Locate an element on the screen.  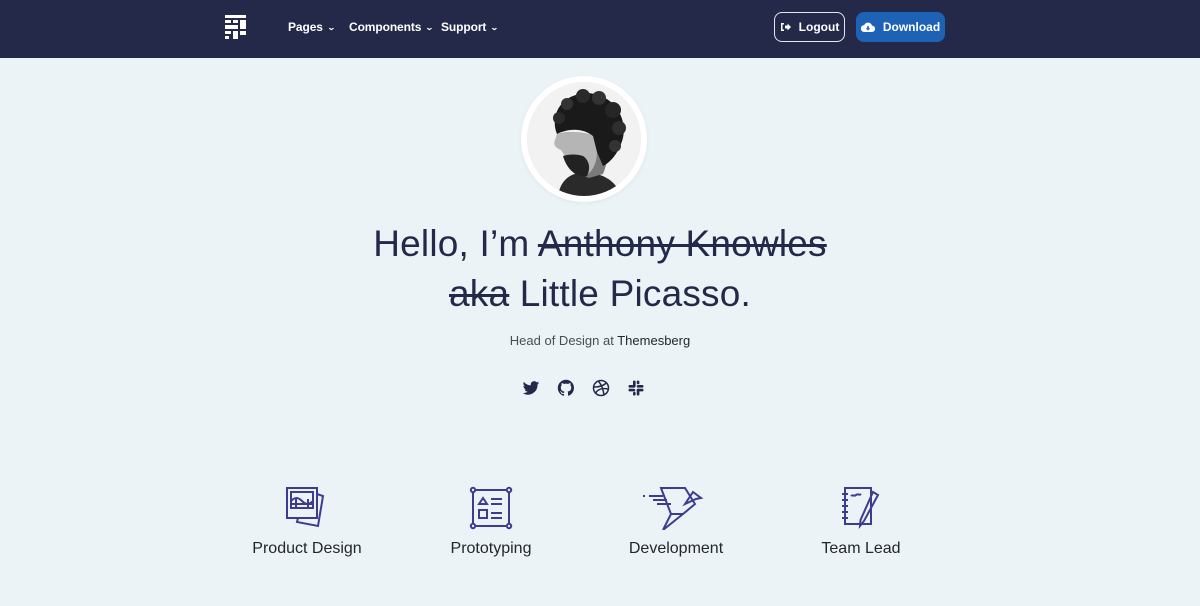
job-title-prefix: Head of Design at is located at coordinates (563, 340).